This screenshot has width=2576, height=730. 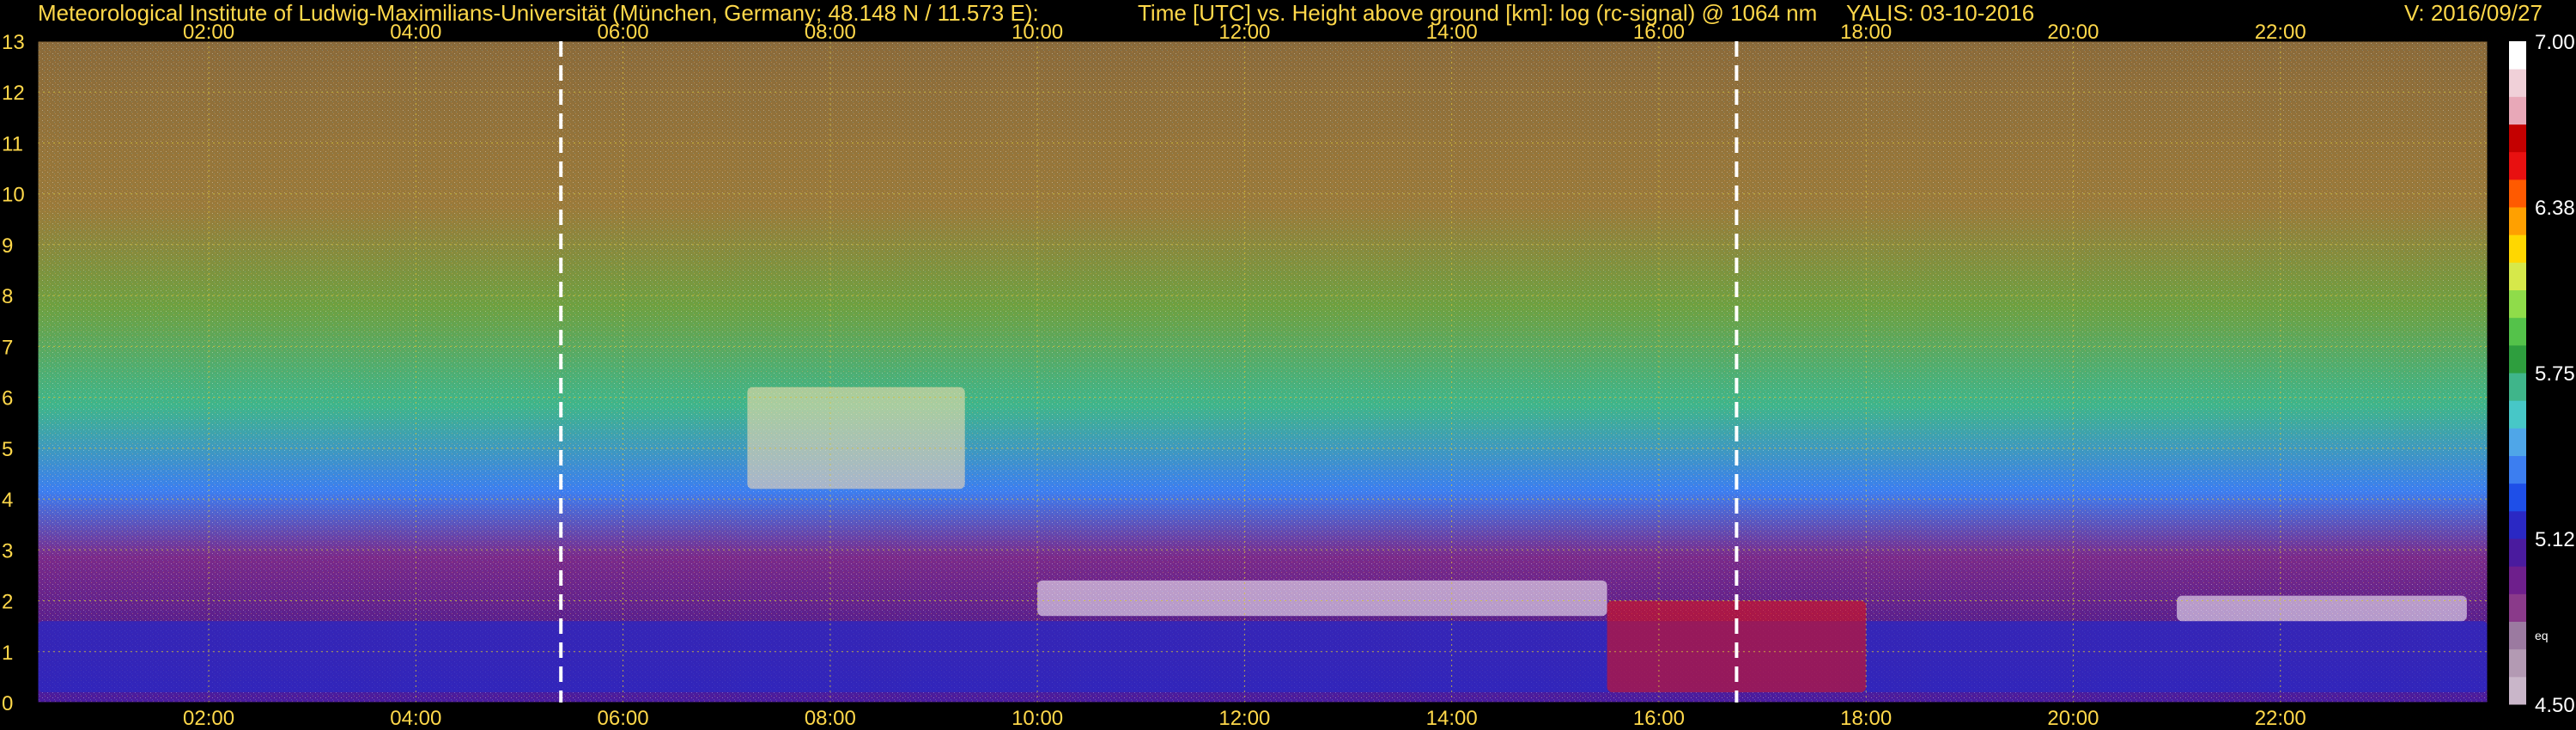 I want to click on x-tick-label-bottom: 08:00, so click(x=830, y=718).